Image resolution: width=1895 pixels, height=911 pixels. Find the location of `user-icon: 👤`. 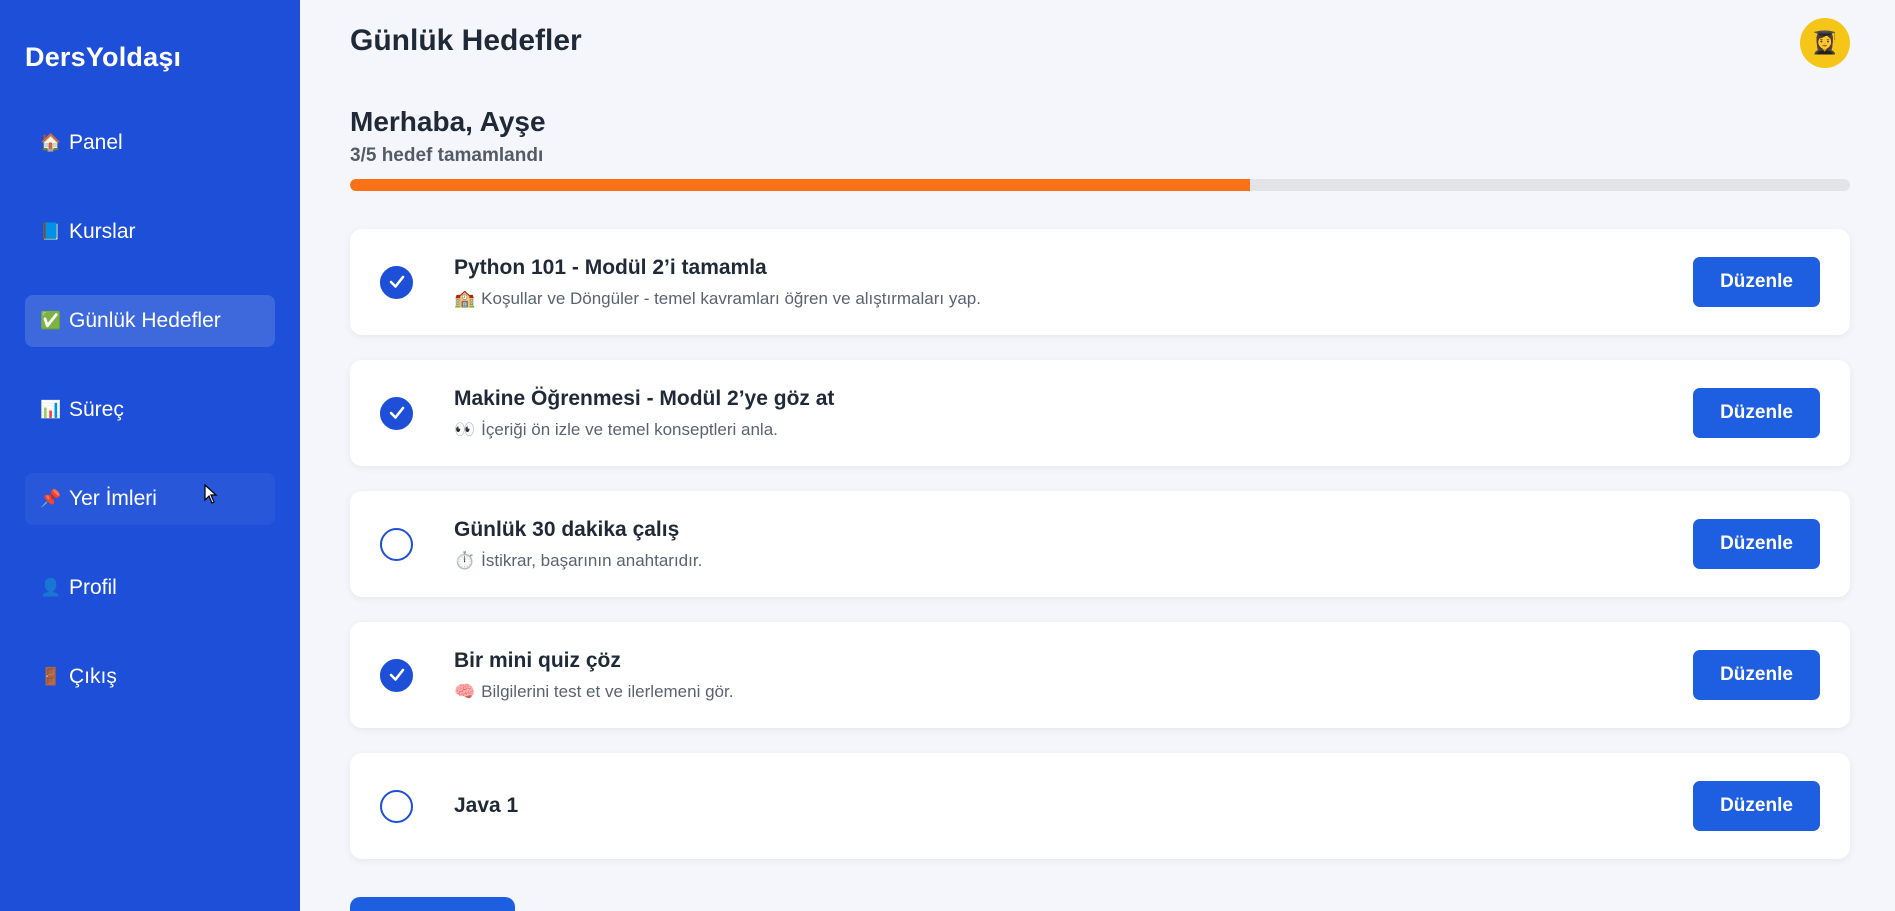

user-icon: 👤 is located at coordinates (51, 587).